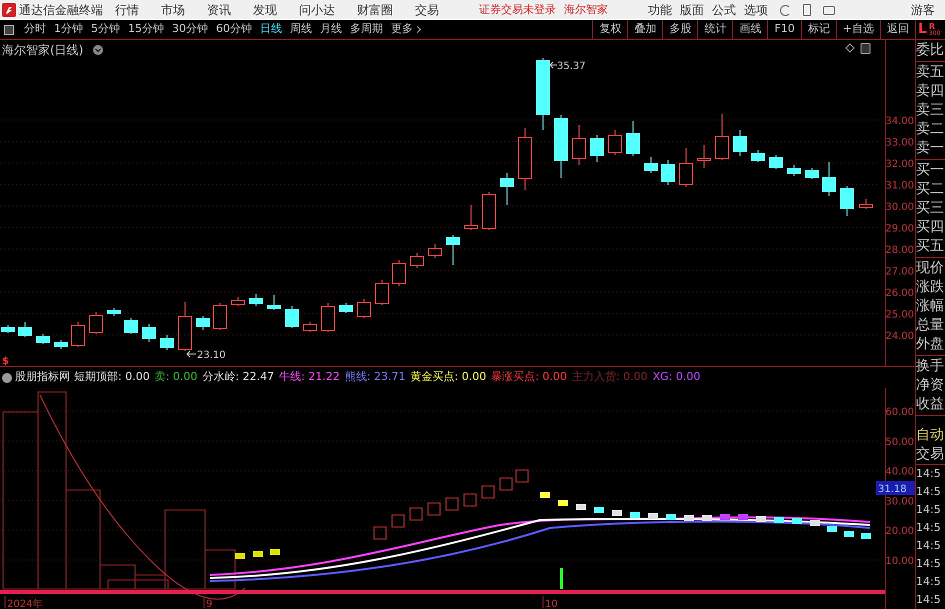 The height and width of the screenshot is (609, 945). Describe the element at coordinates (191, 354) in the screenshot. I see `low-marker-arrow` at that location.